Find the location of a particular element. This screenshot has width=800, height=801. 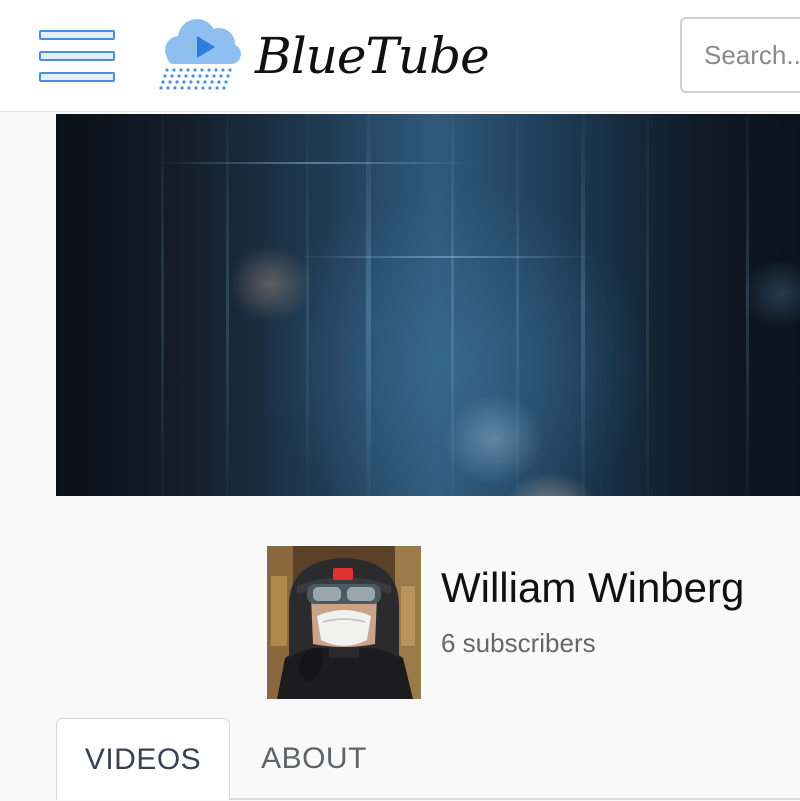

tab-about: ABOUT is located at coordinates (314, 759).